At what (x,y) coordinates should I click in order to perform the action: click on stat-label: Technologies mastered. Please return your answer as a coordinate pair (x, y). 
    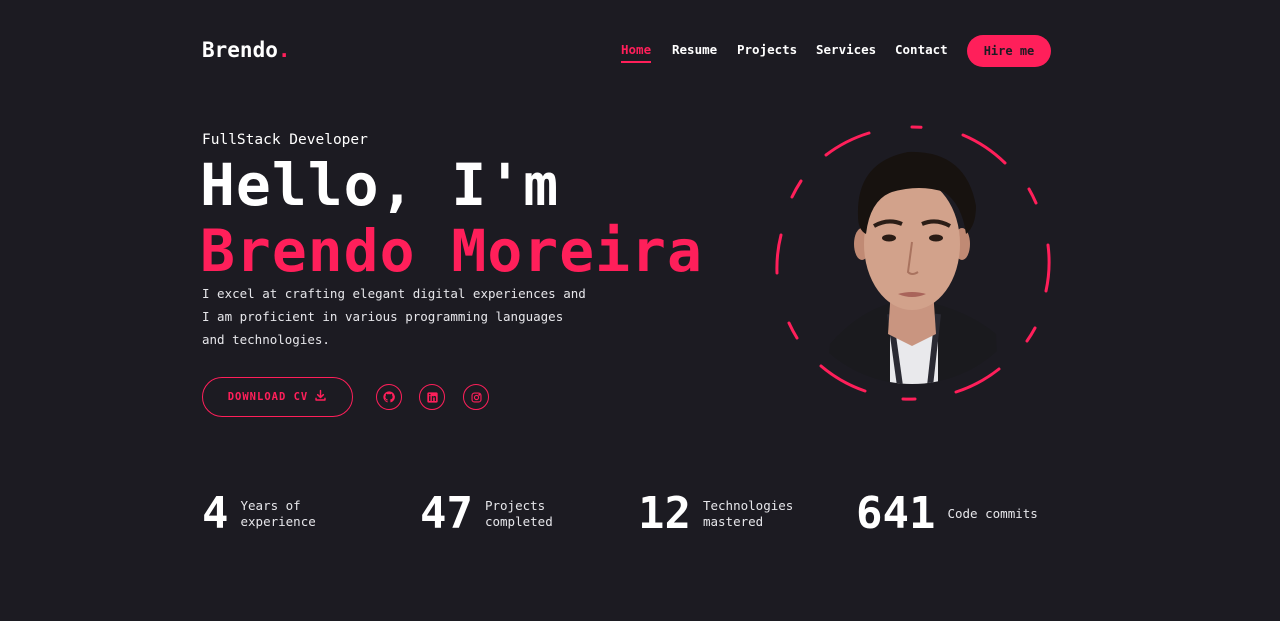
    Looking at the image, I should click on (748, 513).